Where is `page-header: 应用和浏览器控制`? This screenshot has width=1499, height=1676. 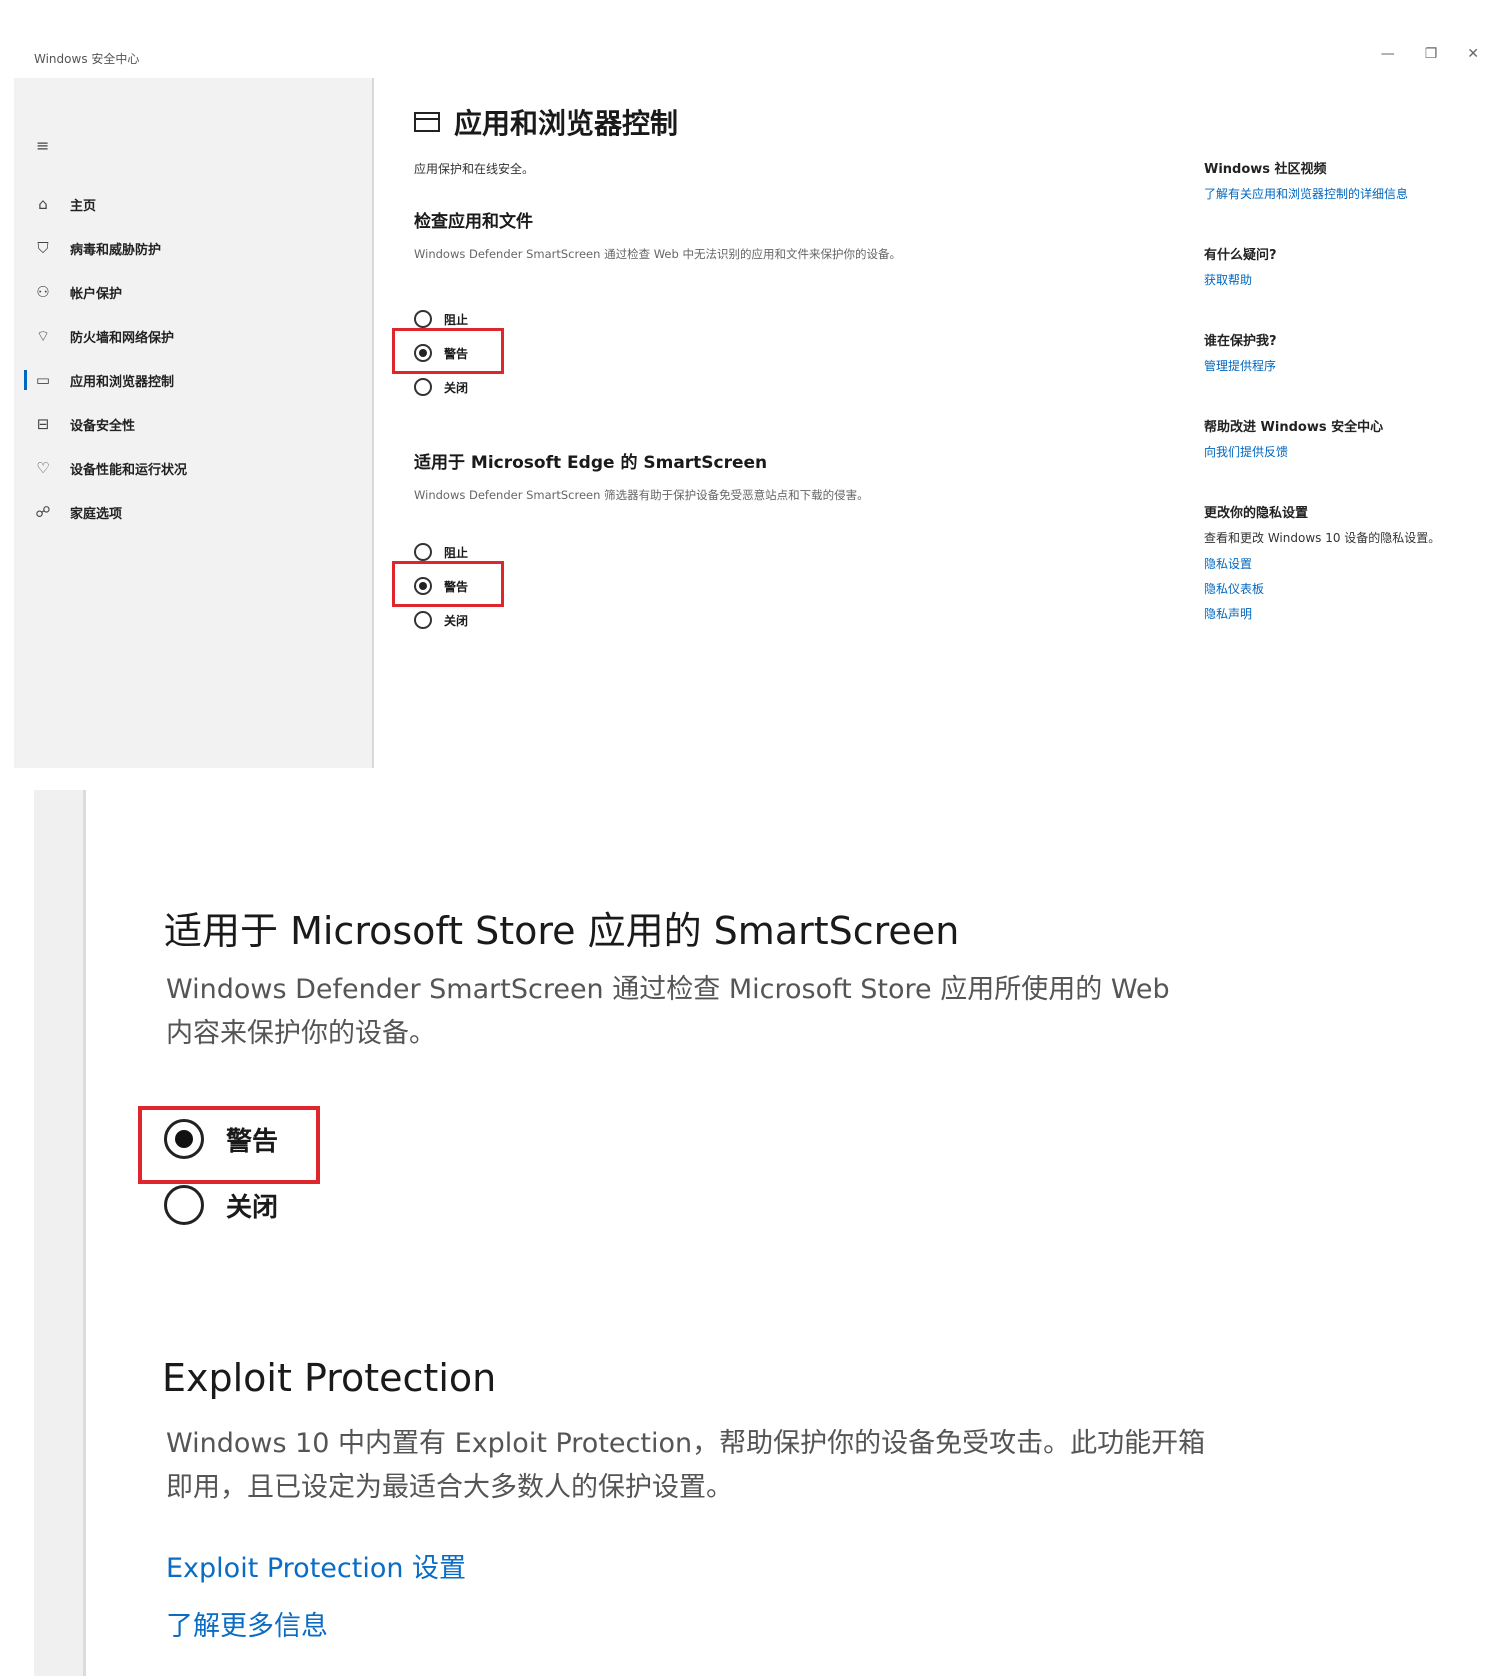 page-header: 应用和浏览器控制 is located at coordinates (804, 122).